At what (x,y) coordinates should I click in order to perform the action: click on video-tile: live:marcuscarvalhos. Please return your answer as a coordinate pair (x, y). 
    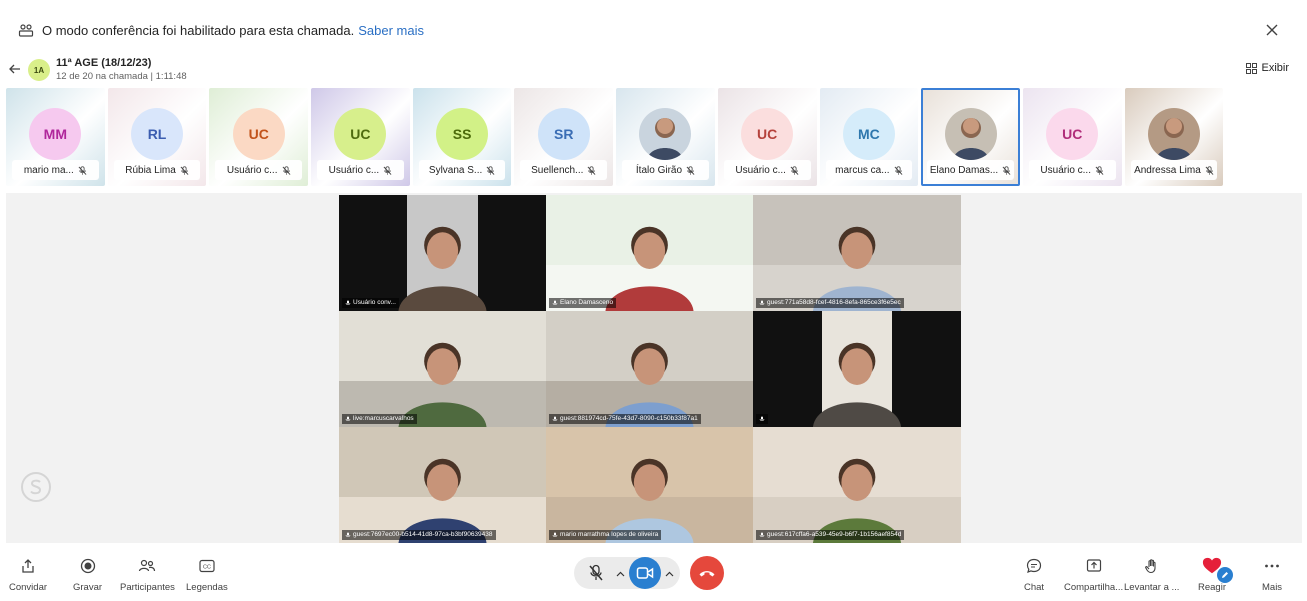
    Looking at the image, I should click on (442, 369).